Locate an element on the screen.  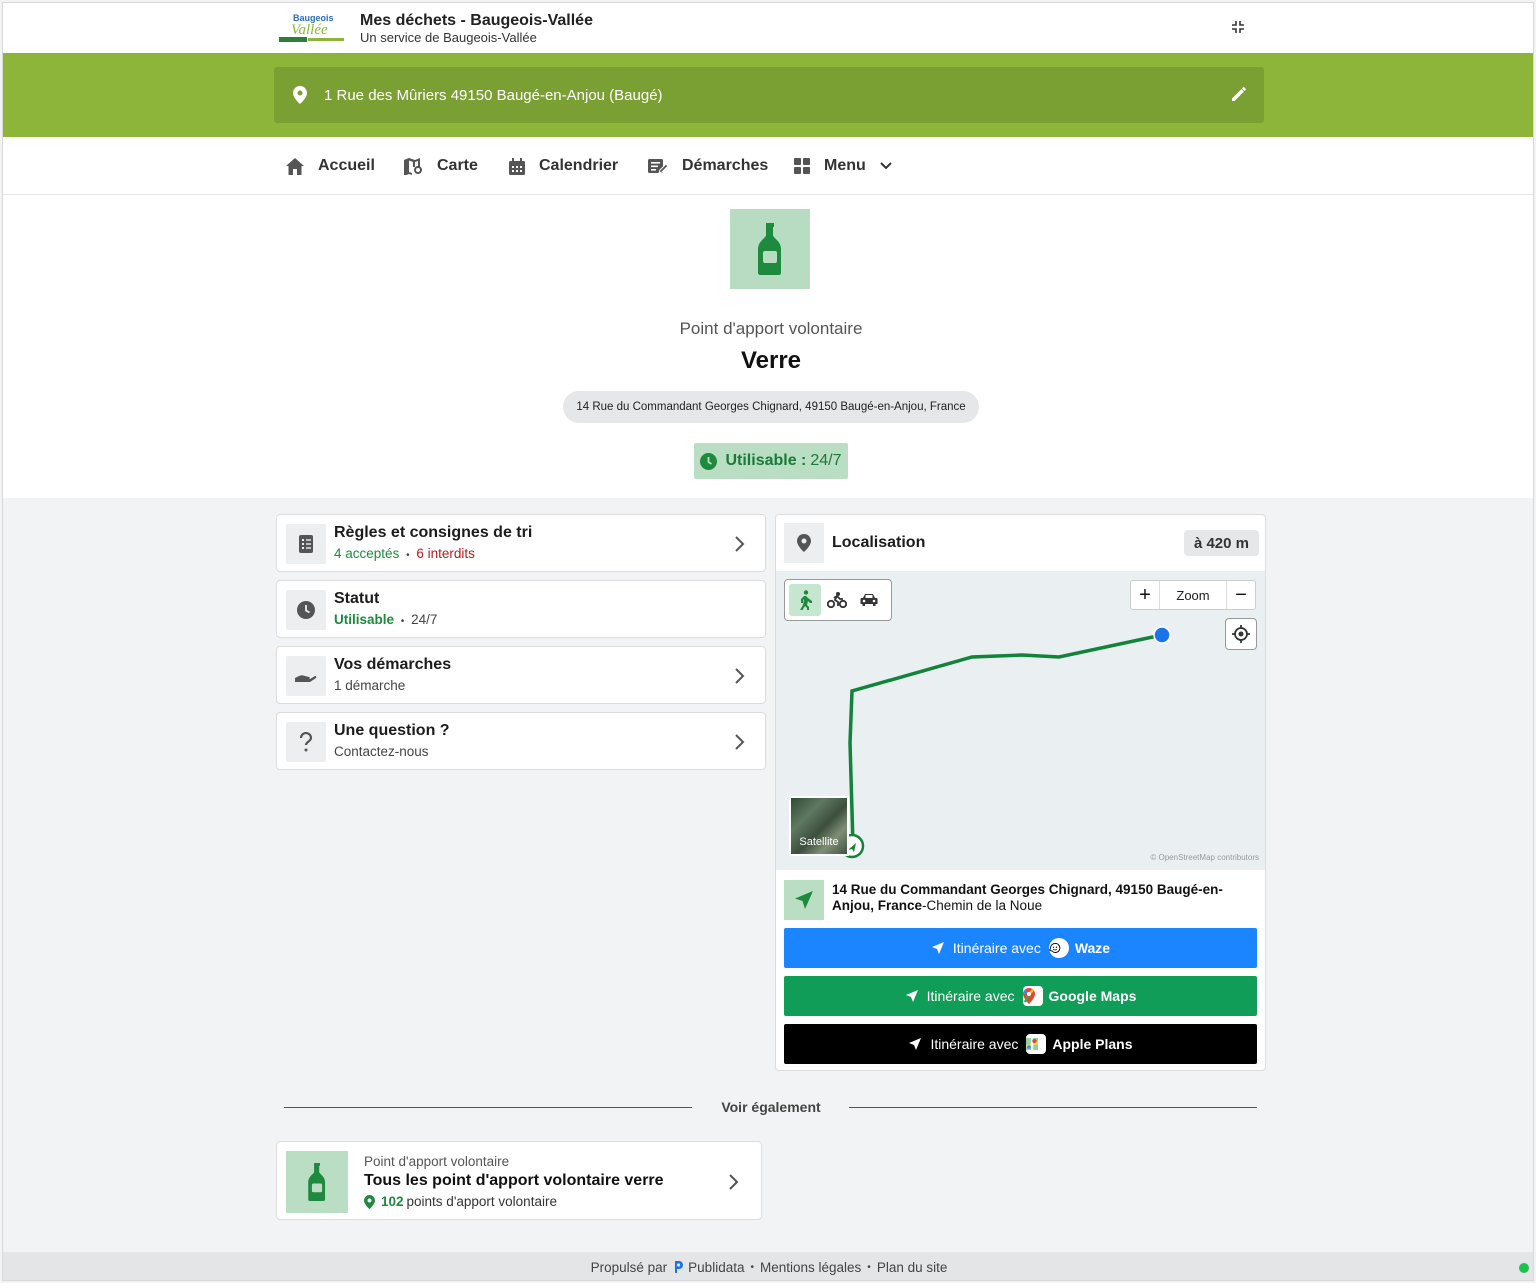
question-icon is located at coordinates (306, 742).